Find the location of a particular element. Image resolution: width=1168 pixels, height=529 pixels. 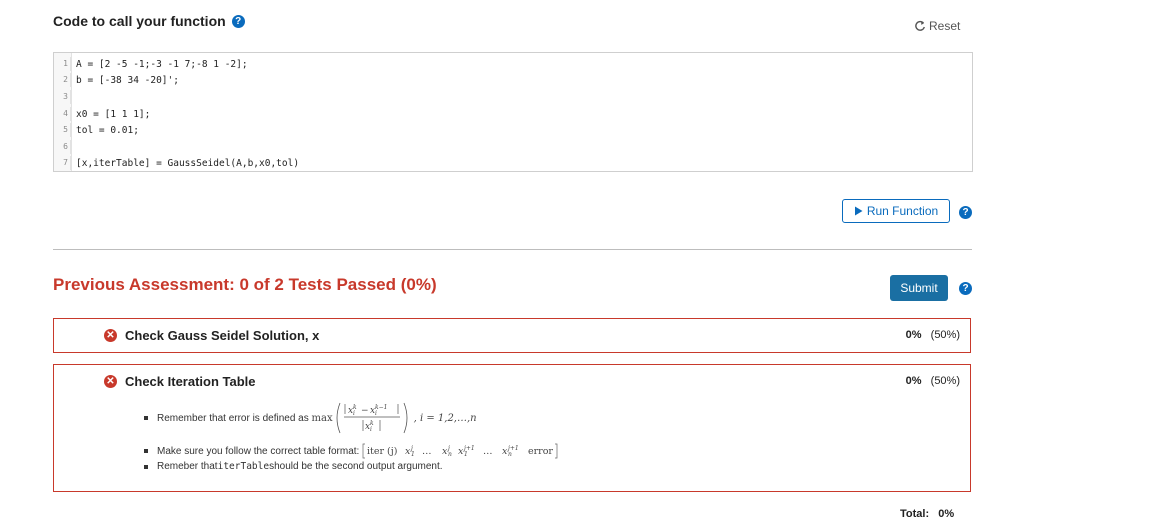

code-text: x0 = [1 1 1]; is located at coordinates (113, 114).